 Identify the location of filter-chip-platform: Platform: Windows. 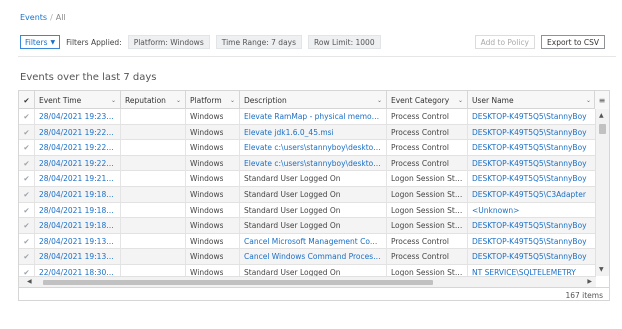
(168, 42).